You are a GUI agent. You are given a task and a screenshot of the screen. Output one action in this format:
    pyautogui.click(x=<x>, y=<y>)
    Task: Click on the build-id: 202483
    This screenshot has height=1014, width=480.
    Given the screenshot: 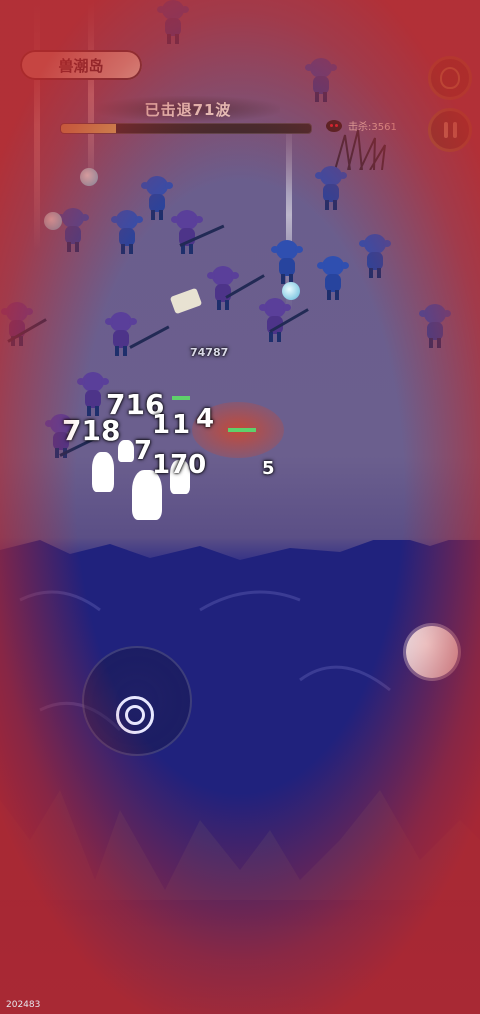 What is the action you would take?
    pyautogui.click(x=23, y=1005)
    